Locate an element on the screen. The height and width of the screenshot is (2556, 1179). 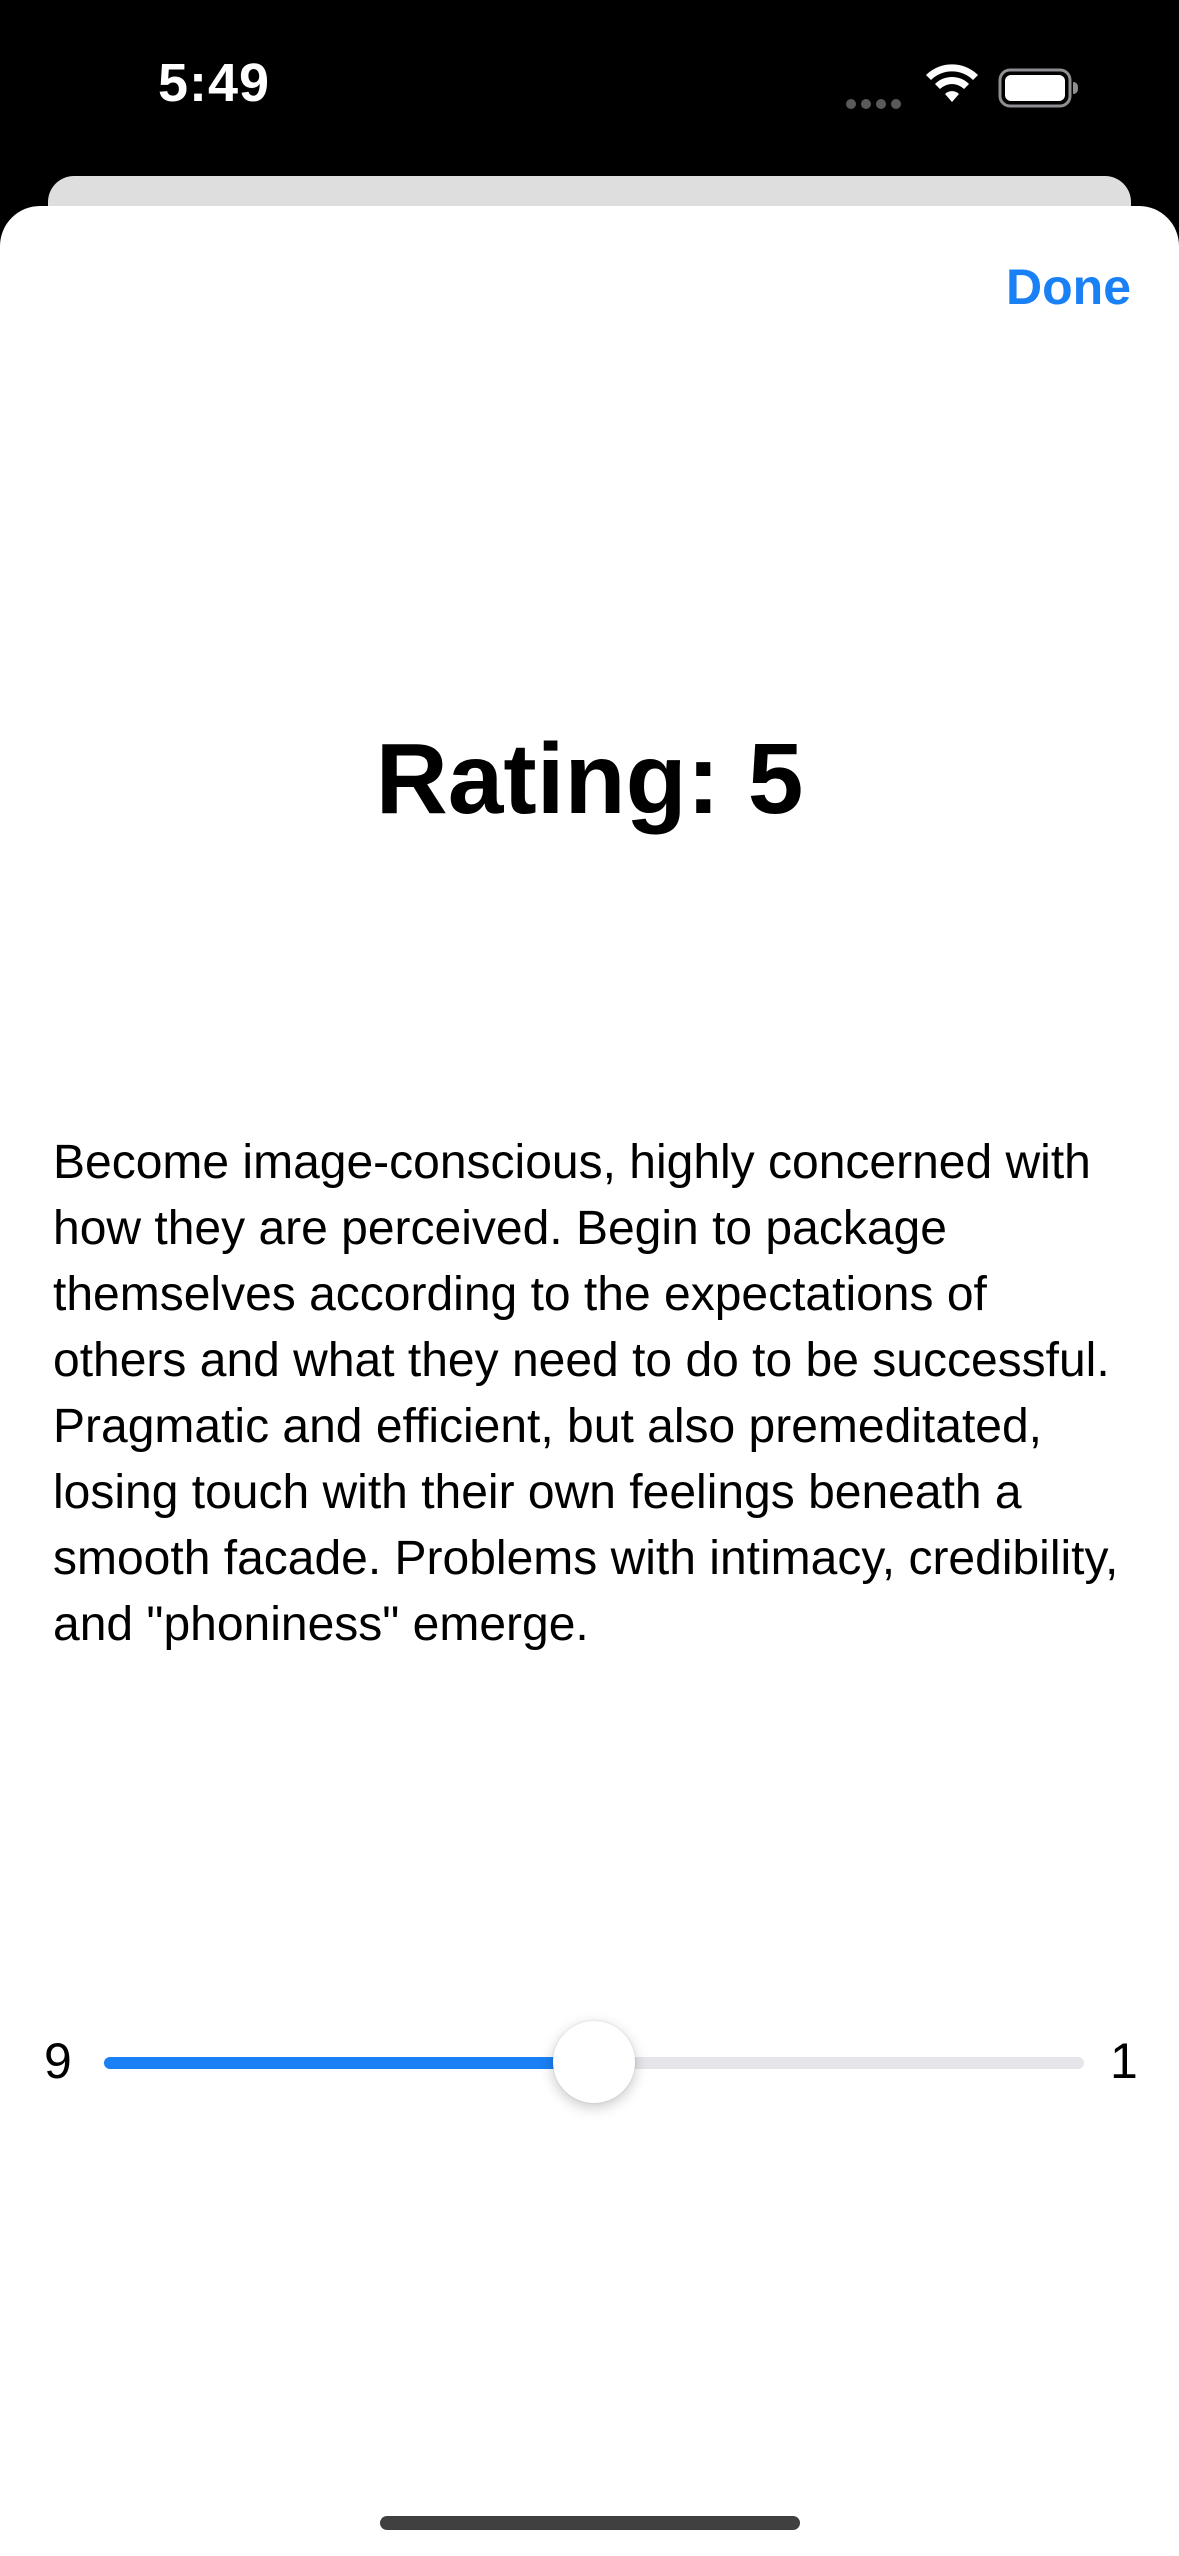
slider-max-label: 1 is located at coordinates (1124, 2061).